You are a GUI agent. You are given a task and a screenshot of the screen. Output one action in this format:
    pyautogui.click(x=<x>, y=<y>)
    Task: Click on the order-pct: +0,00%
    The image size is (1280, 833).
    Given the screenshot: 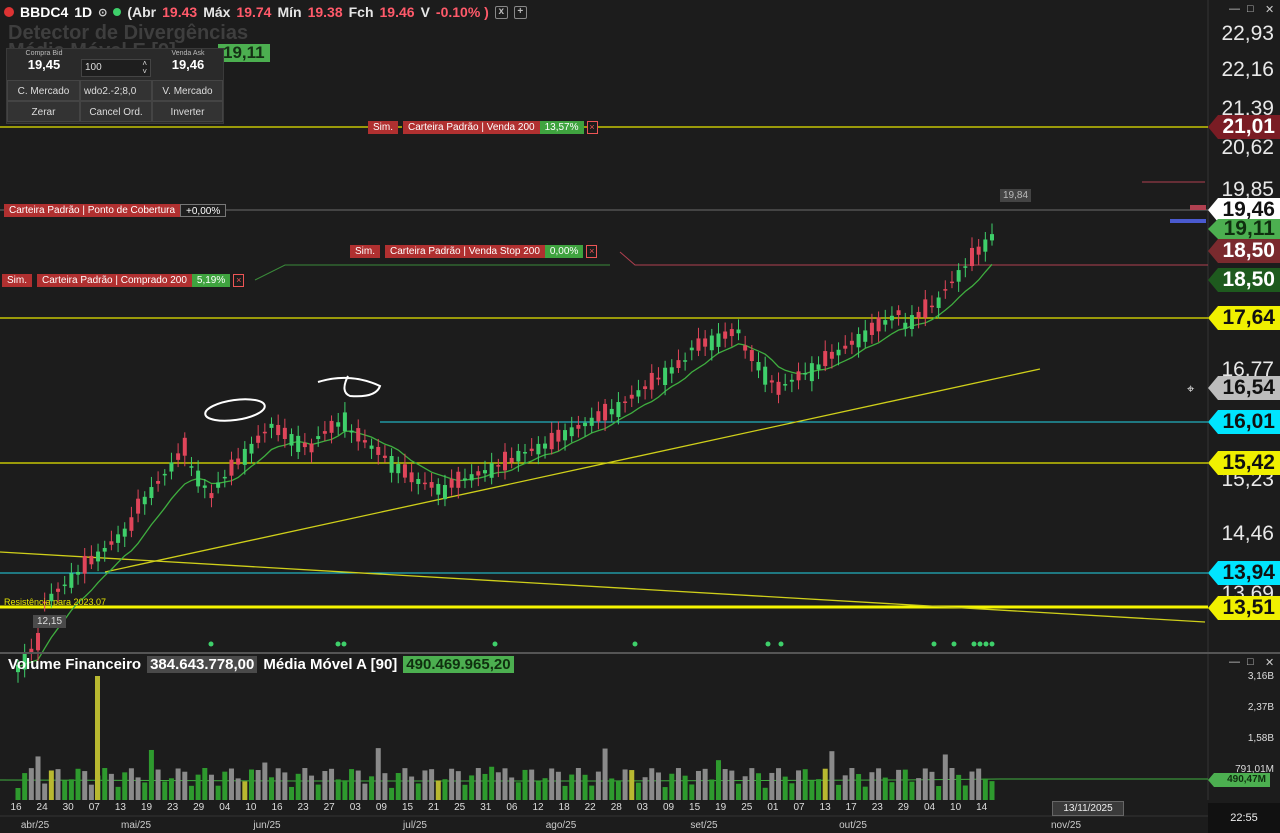 What is the action you would take?
    pyautogui.click(x=203, y=210)
    